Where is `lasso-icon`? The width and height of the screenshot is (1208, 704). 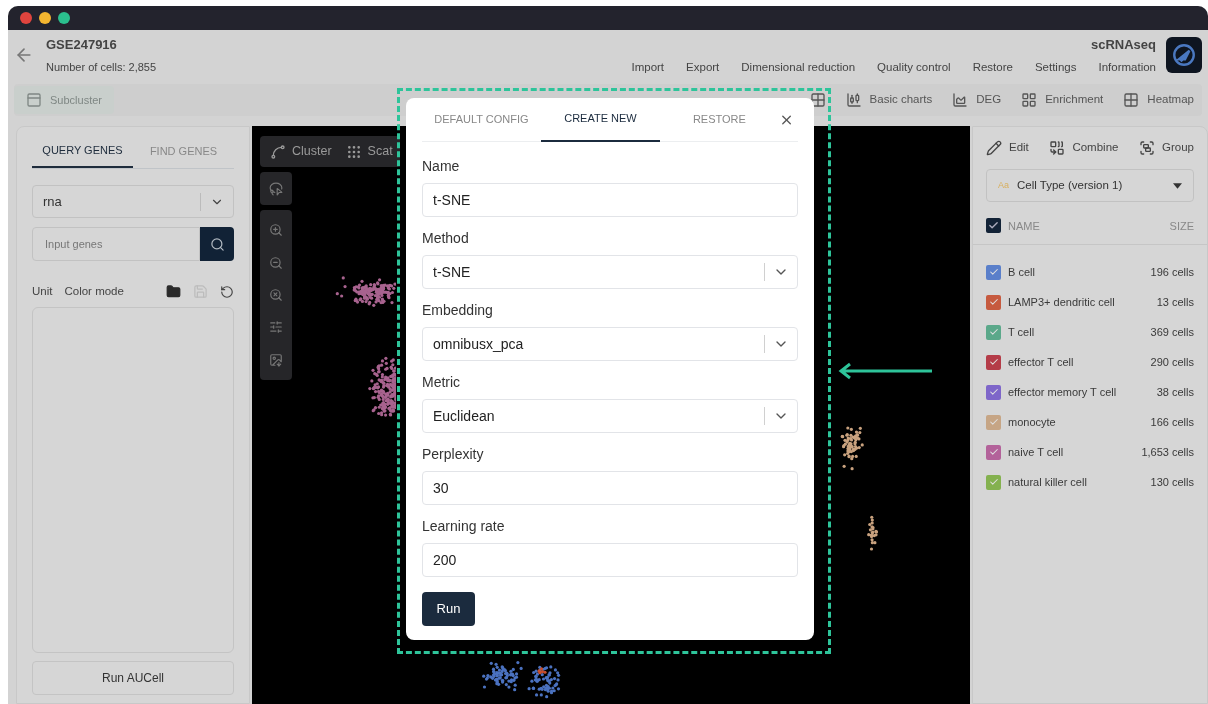 lasso-icon is located at coordinates (276, 188).